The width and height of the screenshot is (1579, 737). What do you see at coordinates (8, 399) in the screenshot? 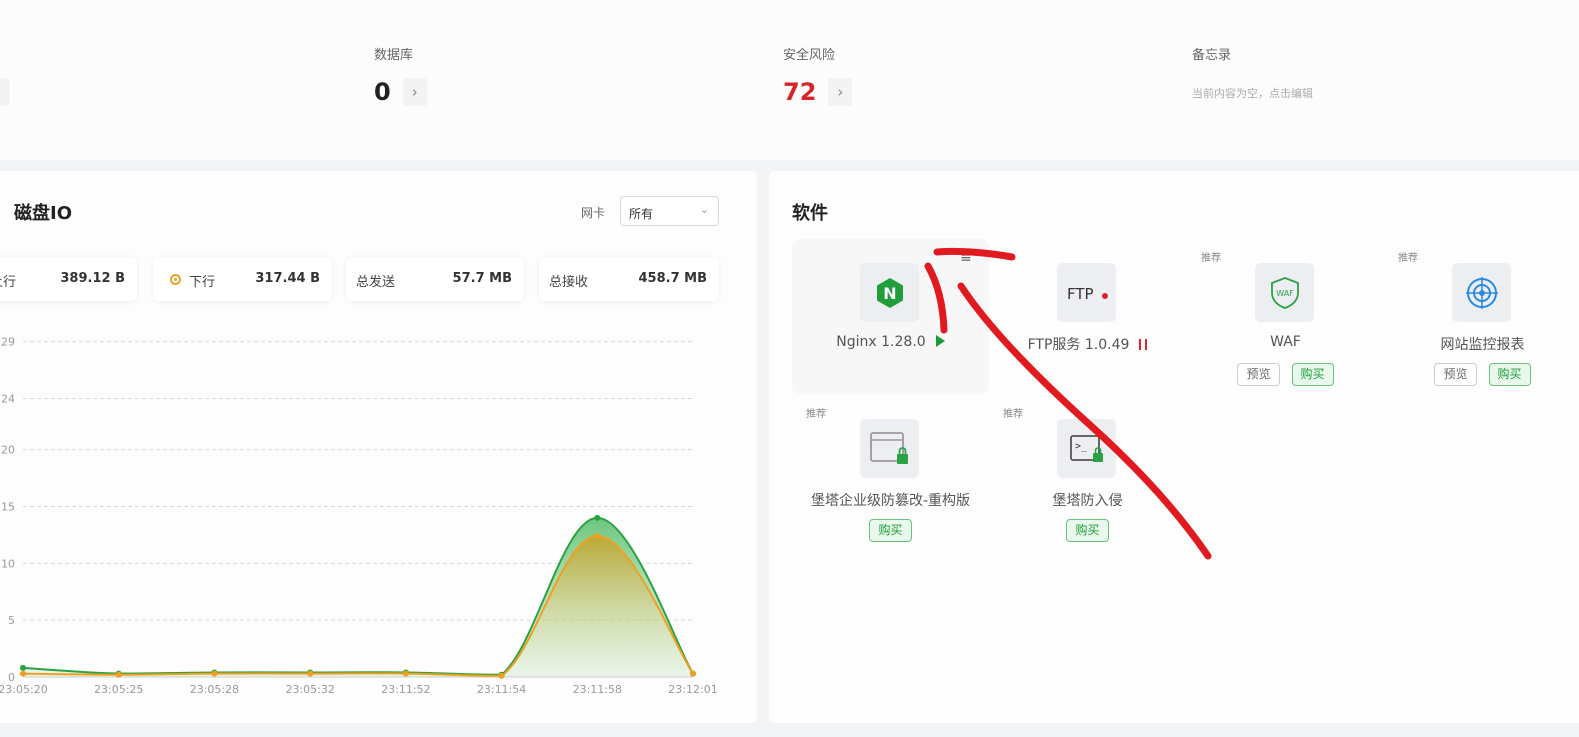
I see `y-tick-label: 24` at bounding box center [8, 399].